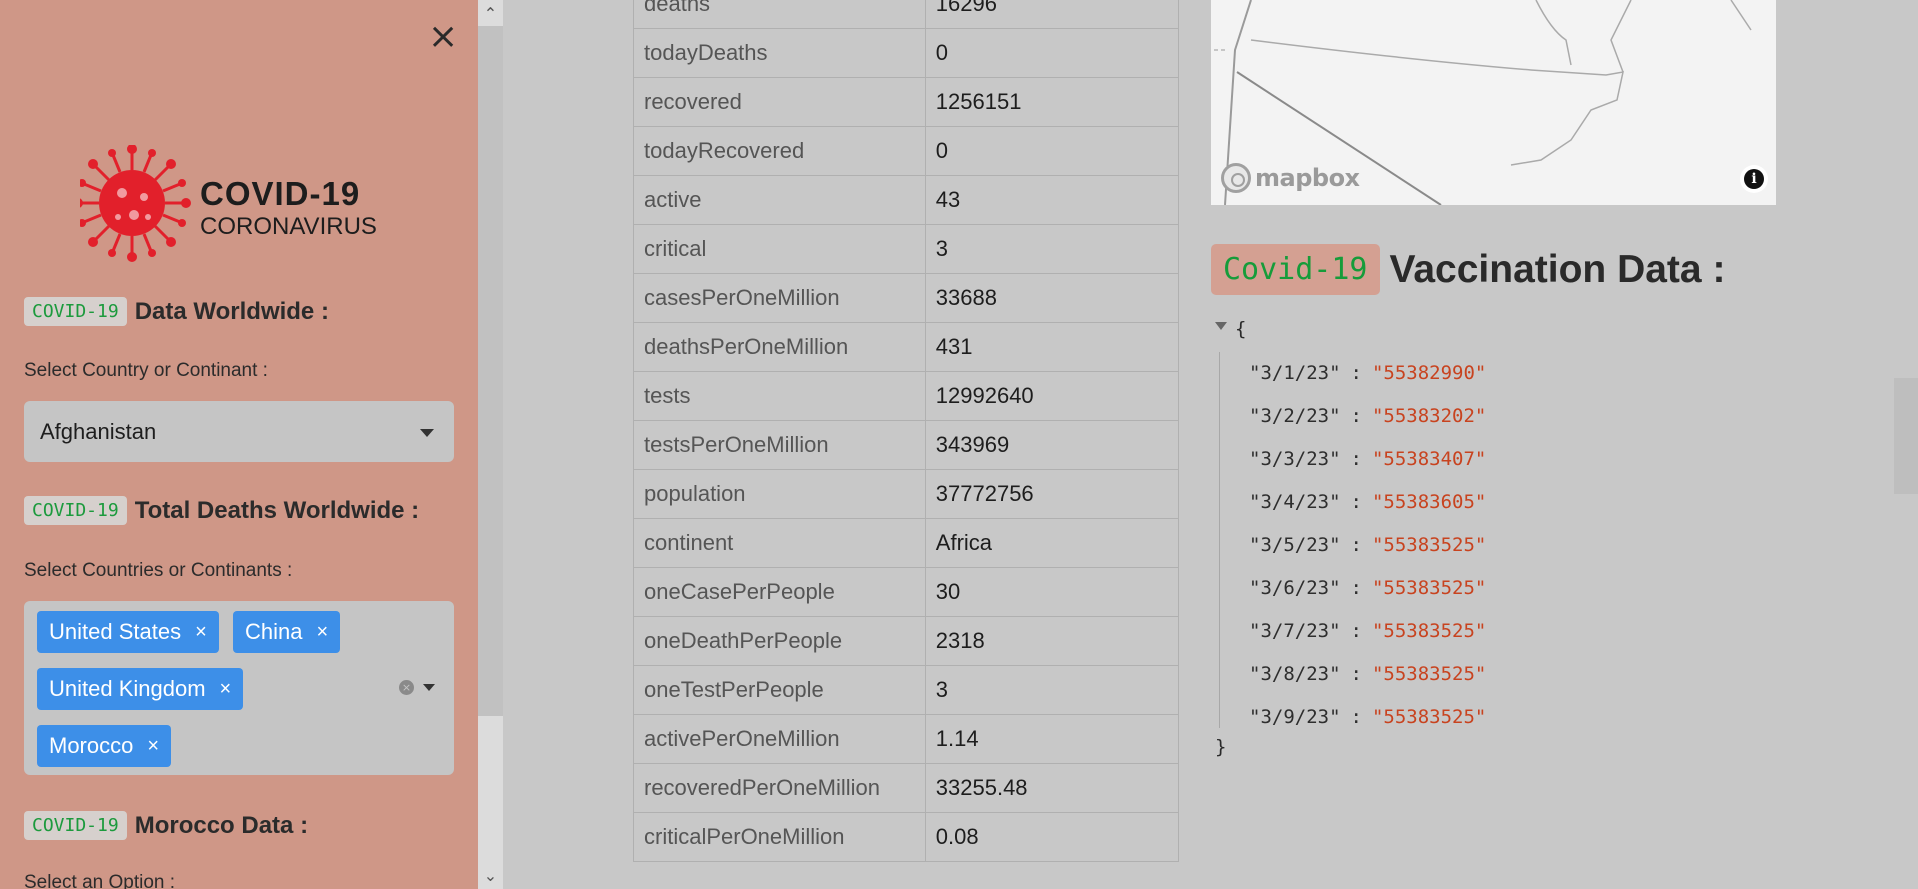  Describe the element at coordinates (1367, 373) in the screenshot. I see `json-entry: "3/1/23": "55382990"` at that location.